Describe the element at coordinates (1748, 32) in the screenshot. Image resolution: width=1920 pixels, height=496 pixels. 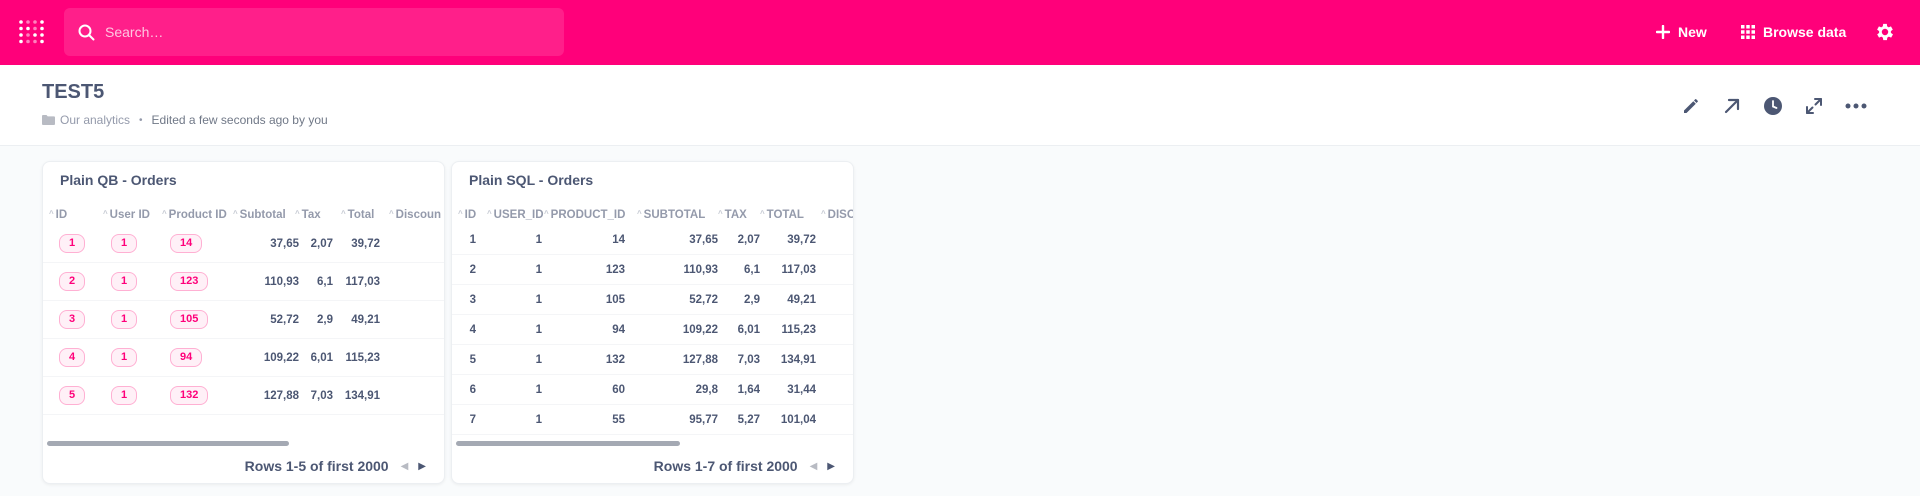
I see `grid-icon` at that location.